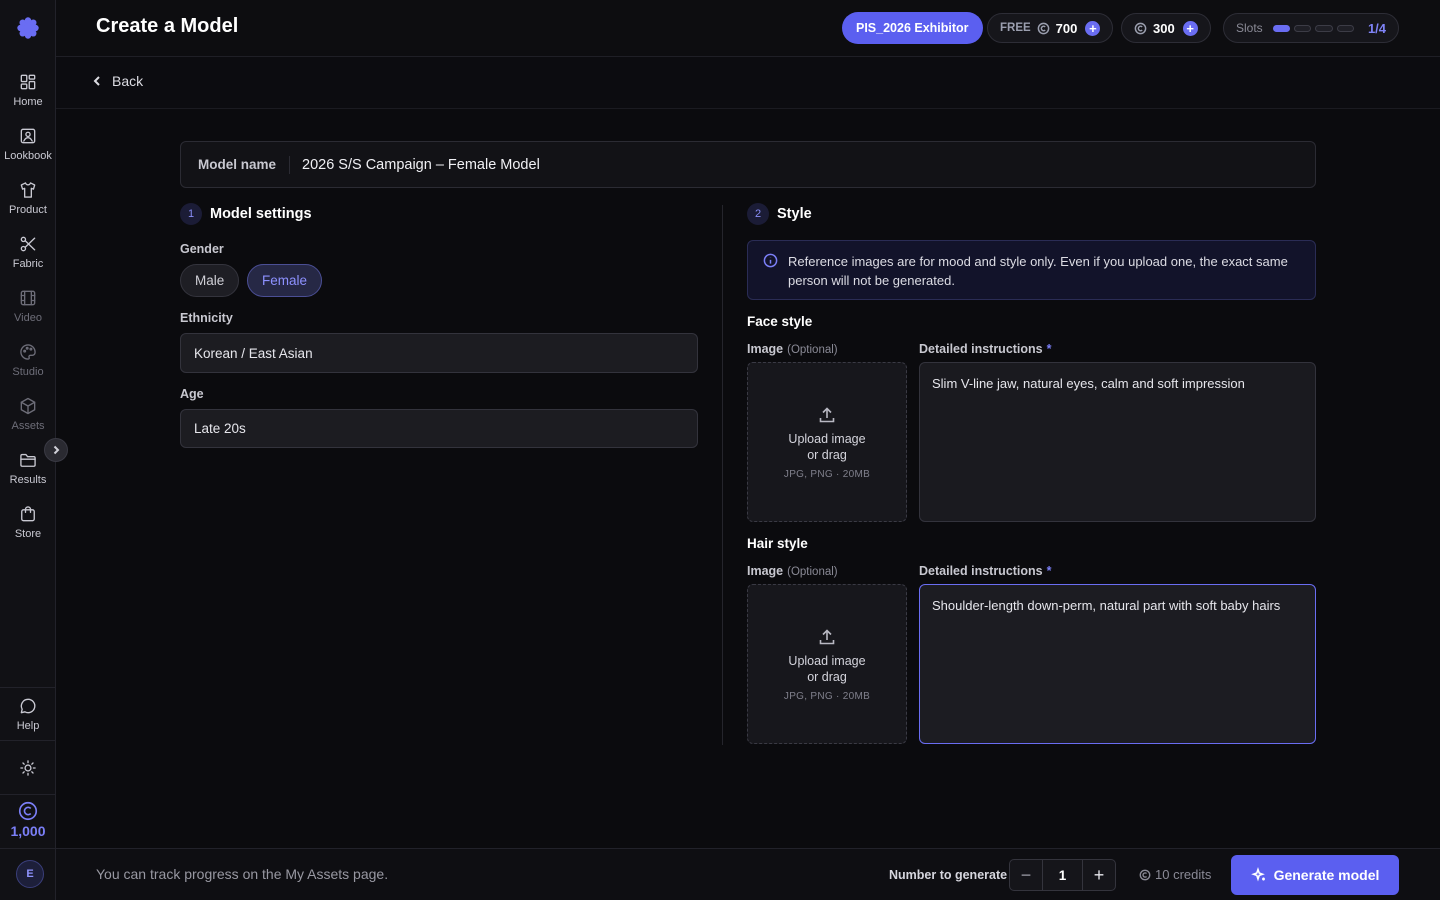 The image size is (1440, 900). What do you see at coordinates (28, 264) in the screenshot?
I see `sidebar-item-label: Fabric` at bounding box center [28, 264].